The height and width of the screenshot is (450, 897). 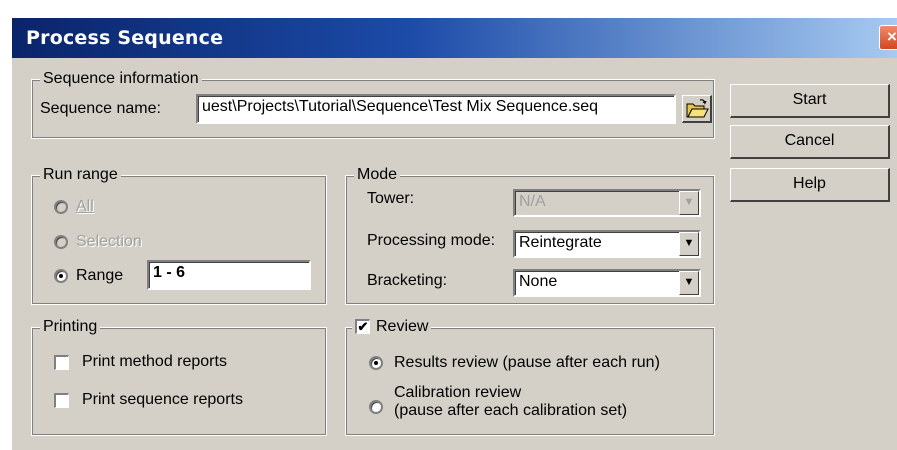 What do you see at coordinates (70, 327) in the screenshot?
I see `printing-legend: Printing` at bounding box center [70, 327].